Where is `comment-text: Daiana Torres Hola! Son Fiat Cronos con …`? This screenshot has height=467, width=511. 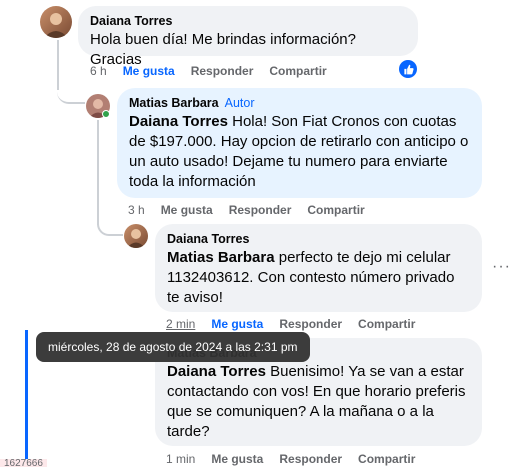 comment-text: Daiana Torres Hola! Son Fiat Cronos con … is located at coordinates (299, 152).